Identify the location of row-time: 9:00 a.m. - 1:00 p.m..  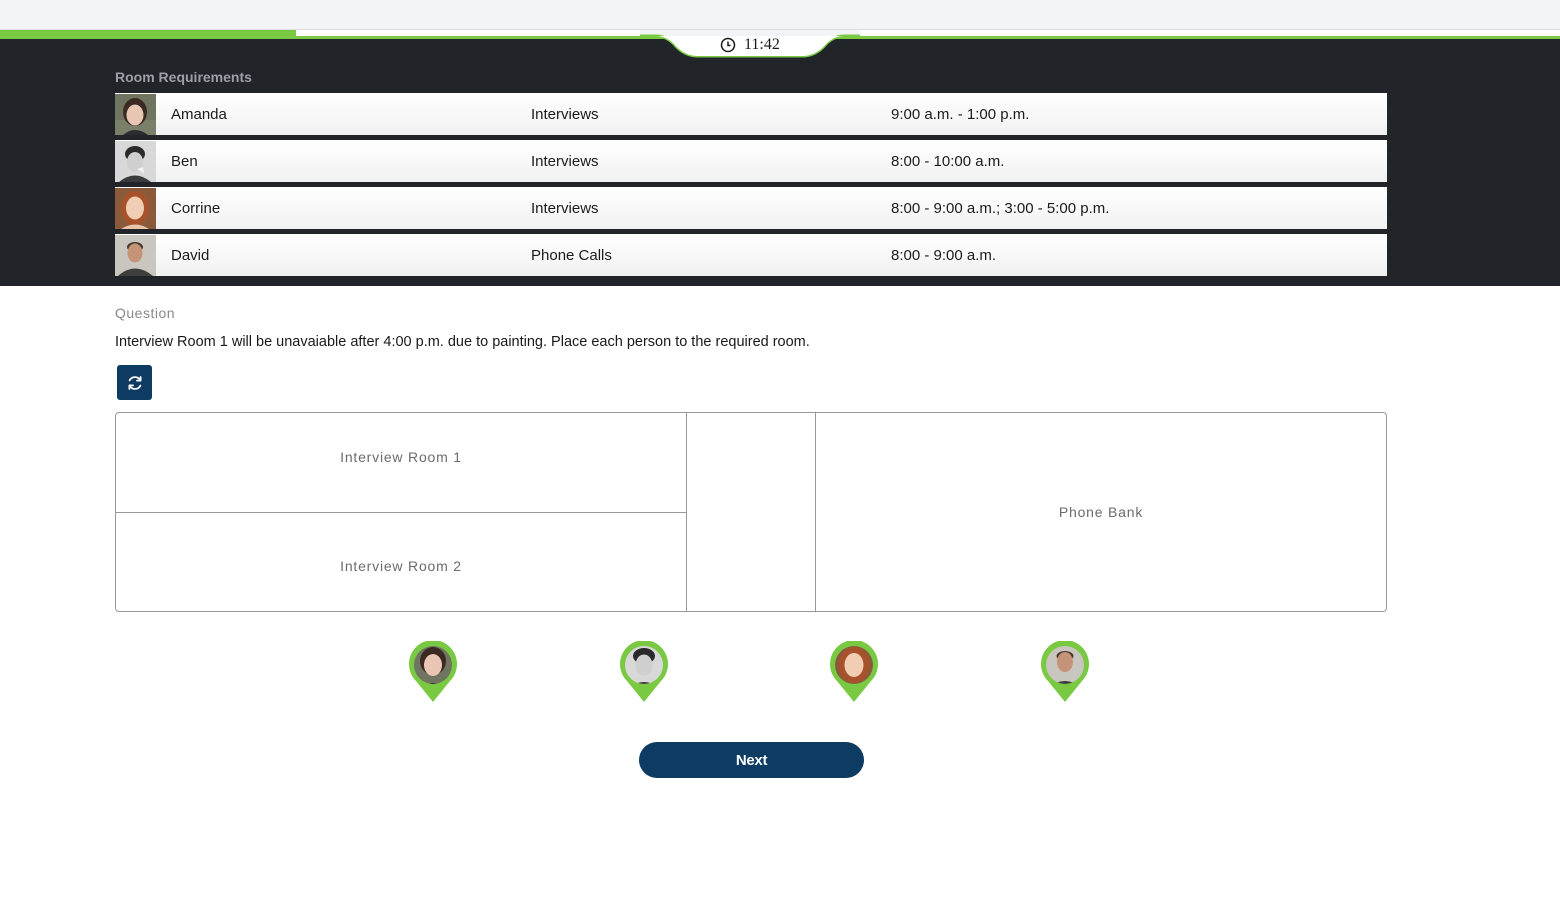
(960, 114).